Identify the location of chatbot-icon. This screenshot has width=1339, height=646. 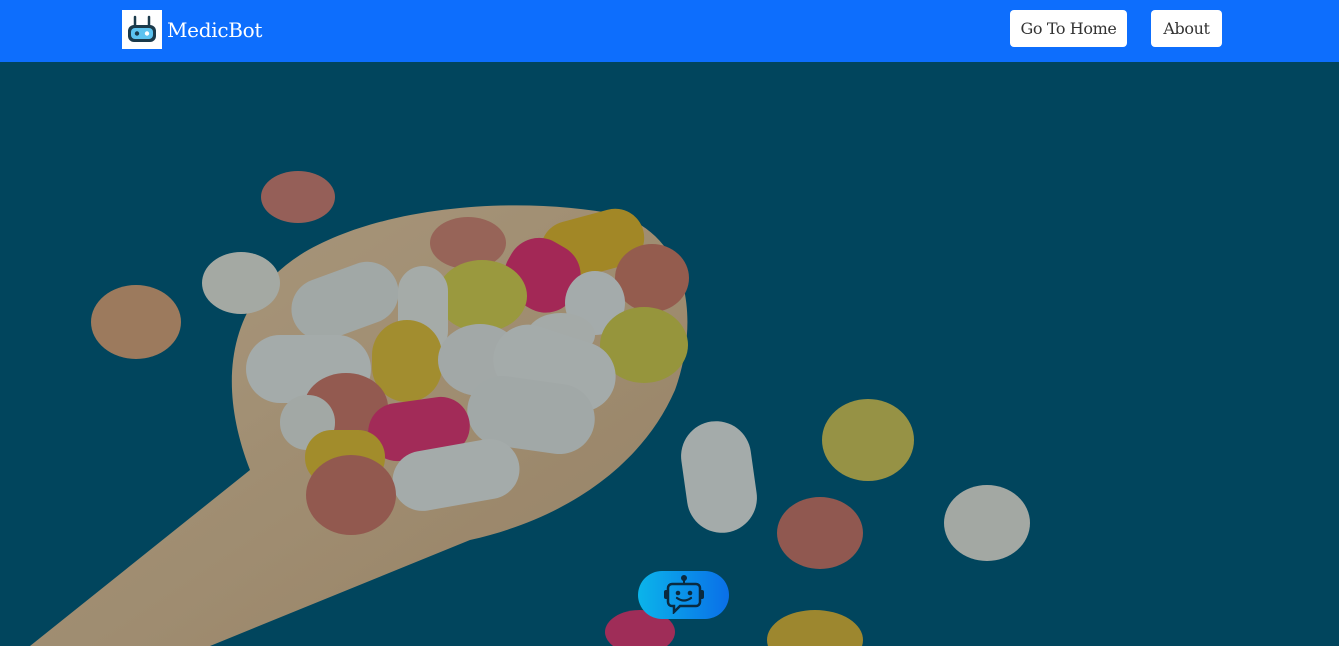
(684, 595).